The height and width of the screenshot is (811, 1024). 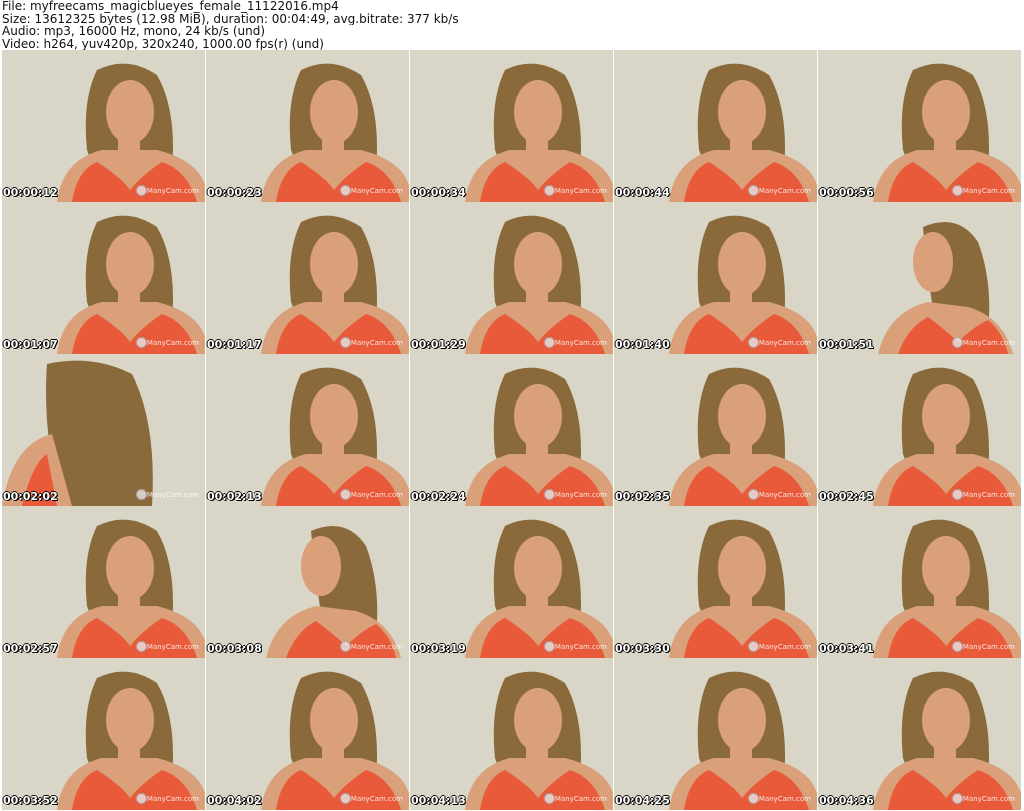 I want to click on timestamp-label: 00:04:02, so click(x=234, y=800).